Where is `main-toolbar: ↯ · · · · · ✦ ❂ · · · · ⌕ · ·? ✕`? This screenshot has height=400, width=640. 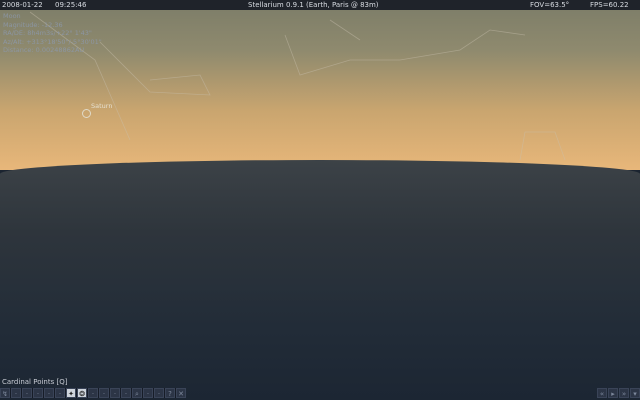 main-toolbar: ↯ · · · · · ✦ ❂ · · · · ⌕ · ·? ✕ is located at coordinates (93, 393).